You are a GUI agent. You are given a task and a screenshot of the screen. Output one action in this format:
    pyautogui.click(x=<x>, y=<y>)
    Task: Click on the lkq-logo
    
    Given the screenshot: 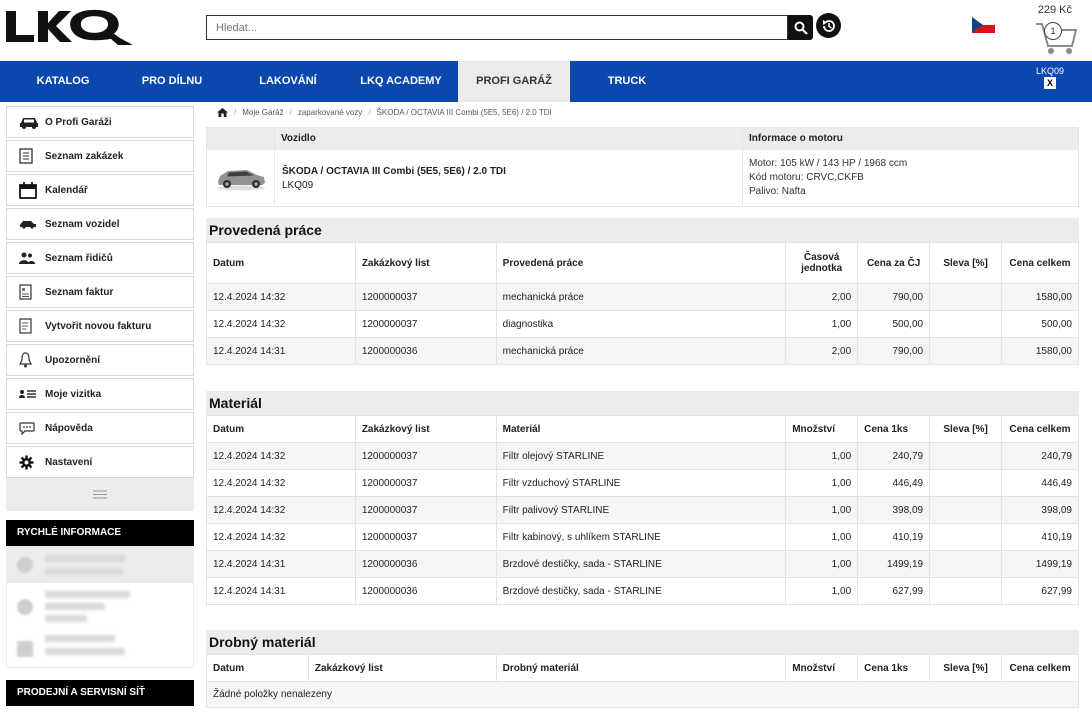 What is the action you would take?
    pyautogui.click(x=70, y=27)
    